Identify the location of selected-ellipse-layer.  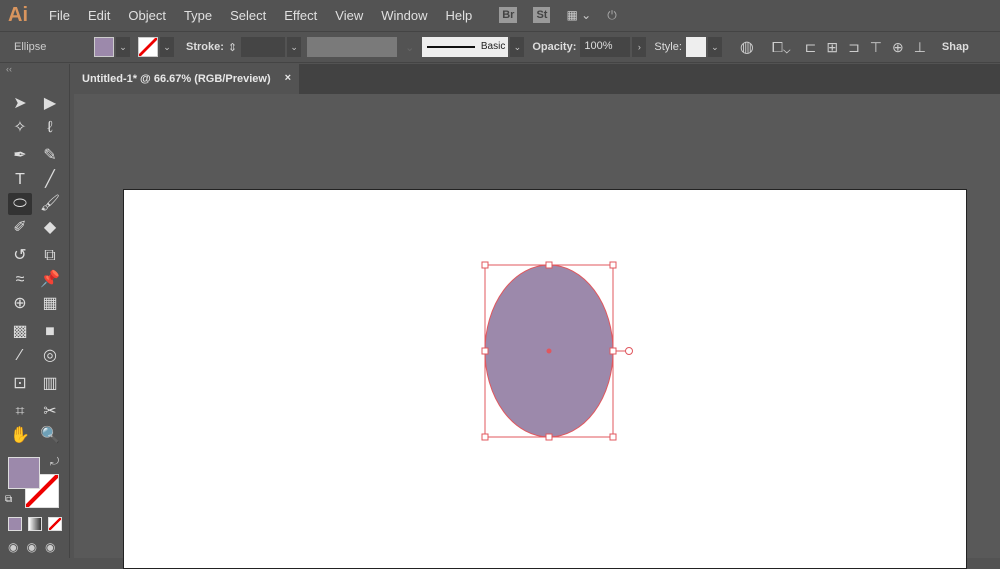
(557, 351).